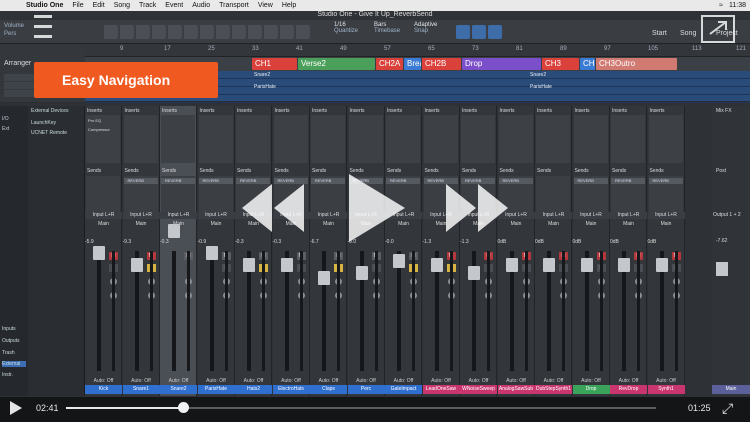  Describe the element at coordinates (141, 389) in the screenshot. I see `channel-name: Snare1` at that location.